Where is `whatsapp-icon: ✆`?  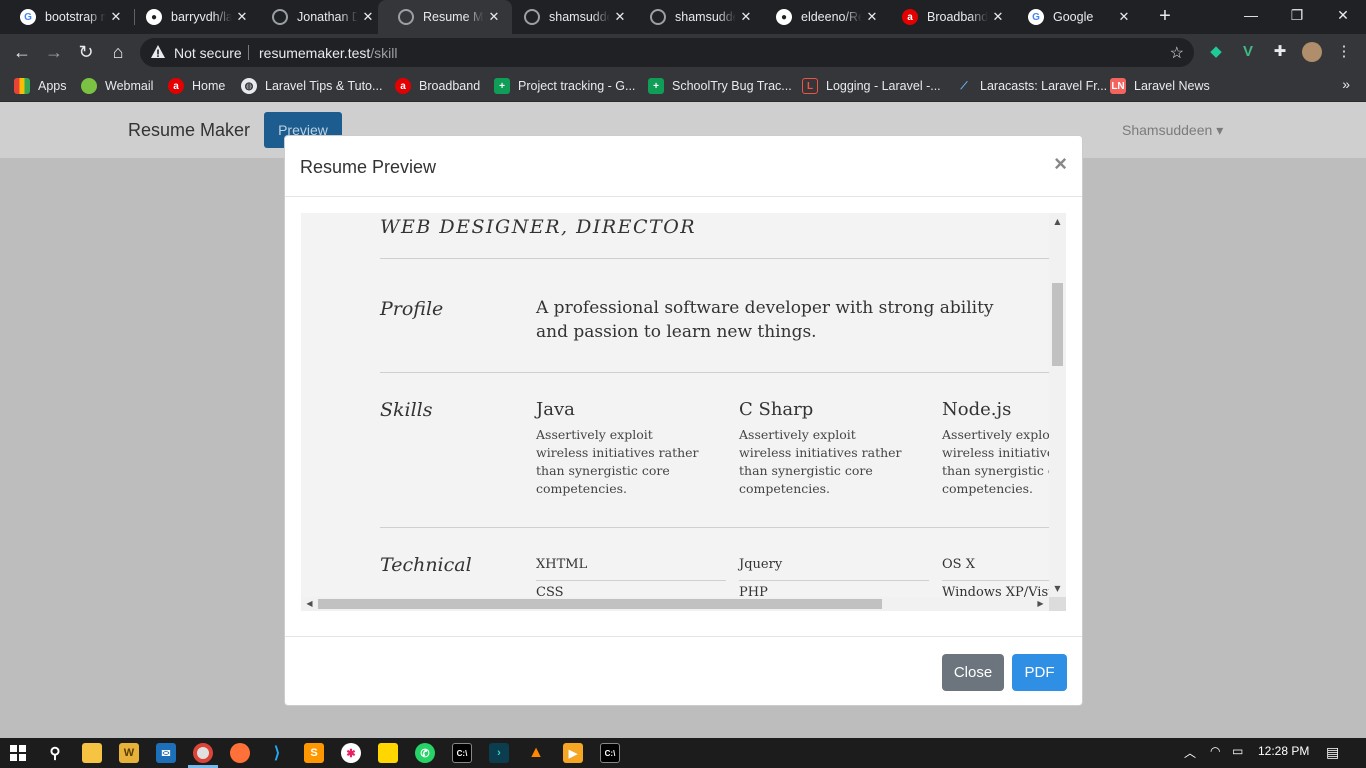
whatsapp-icon: ✆ is located at coordinates (425, 753).